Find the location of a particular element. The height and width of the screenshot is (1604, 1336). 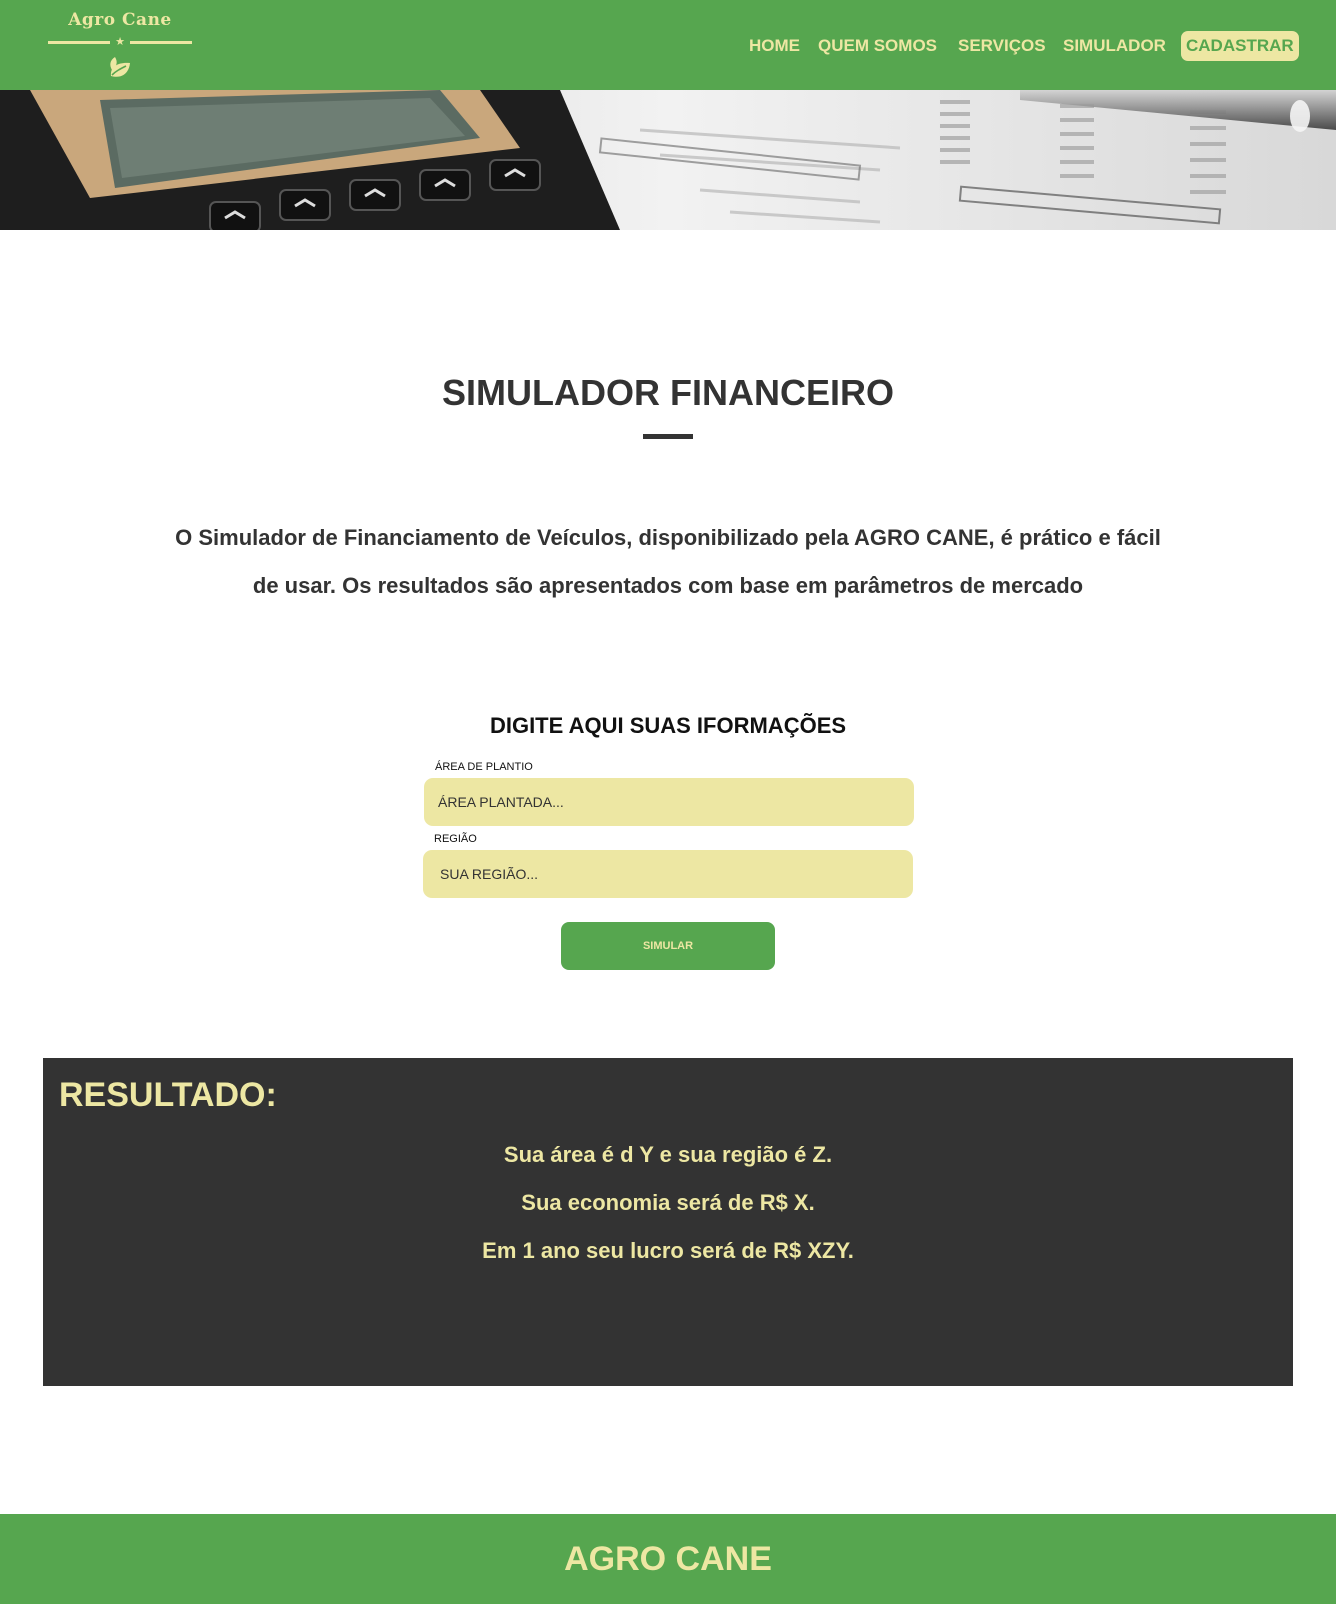

region-input is located at coordinates (668, 874).